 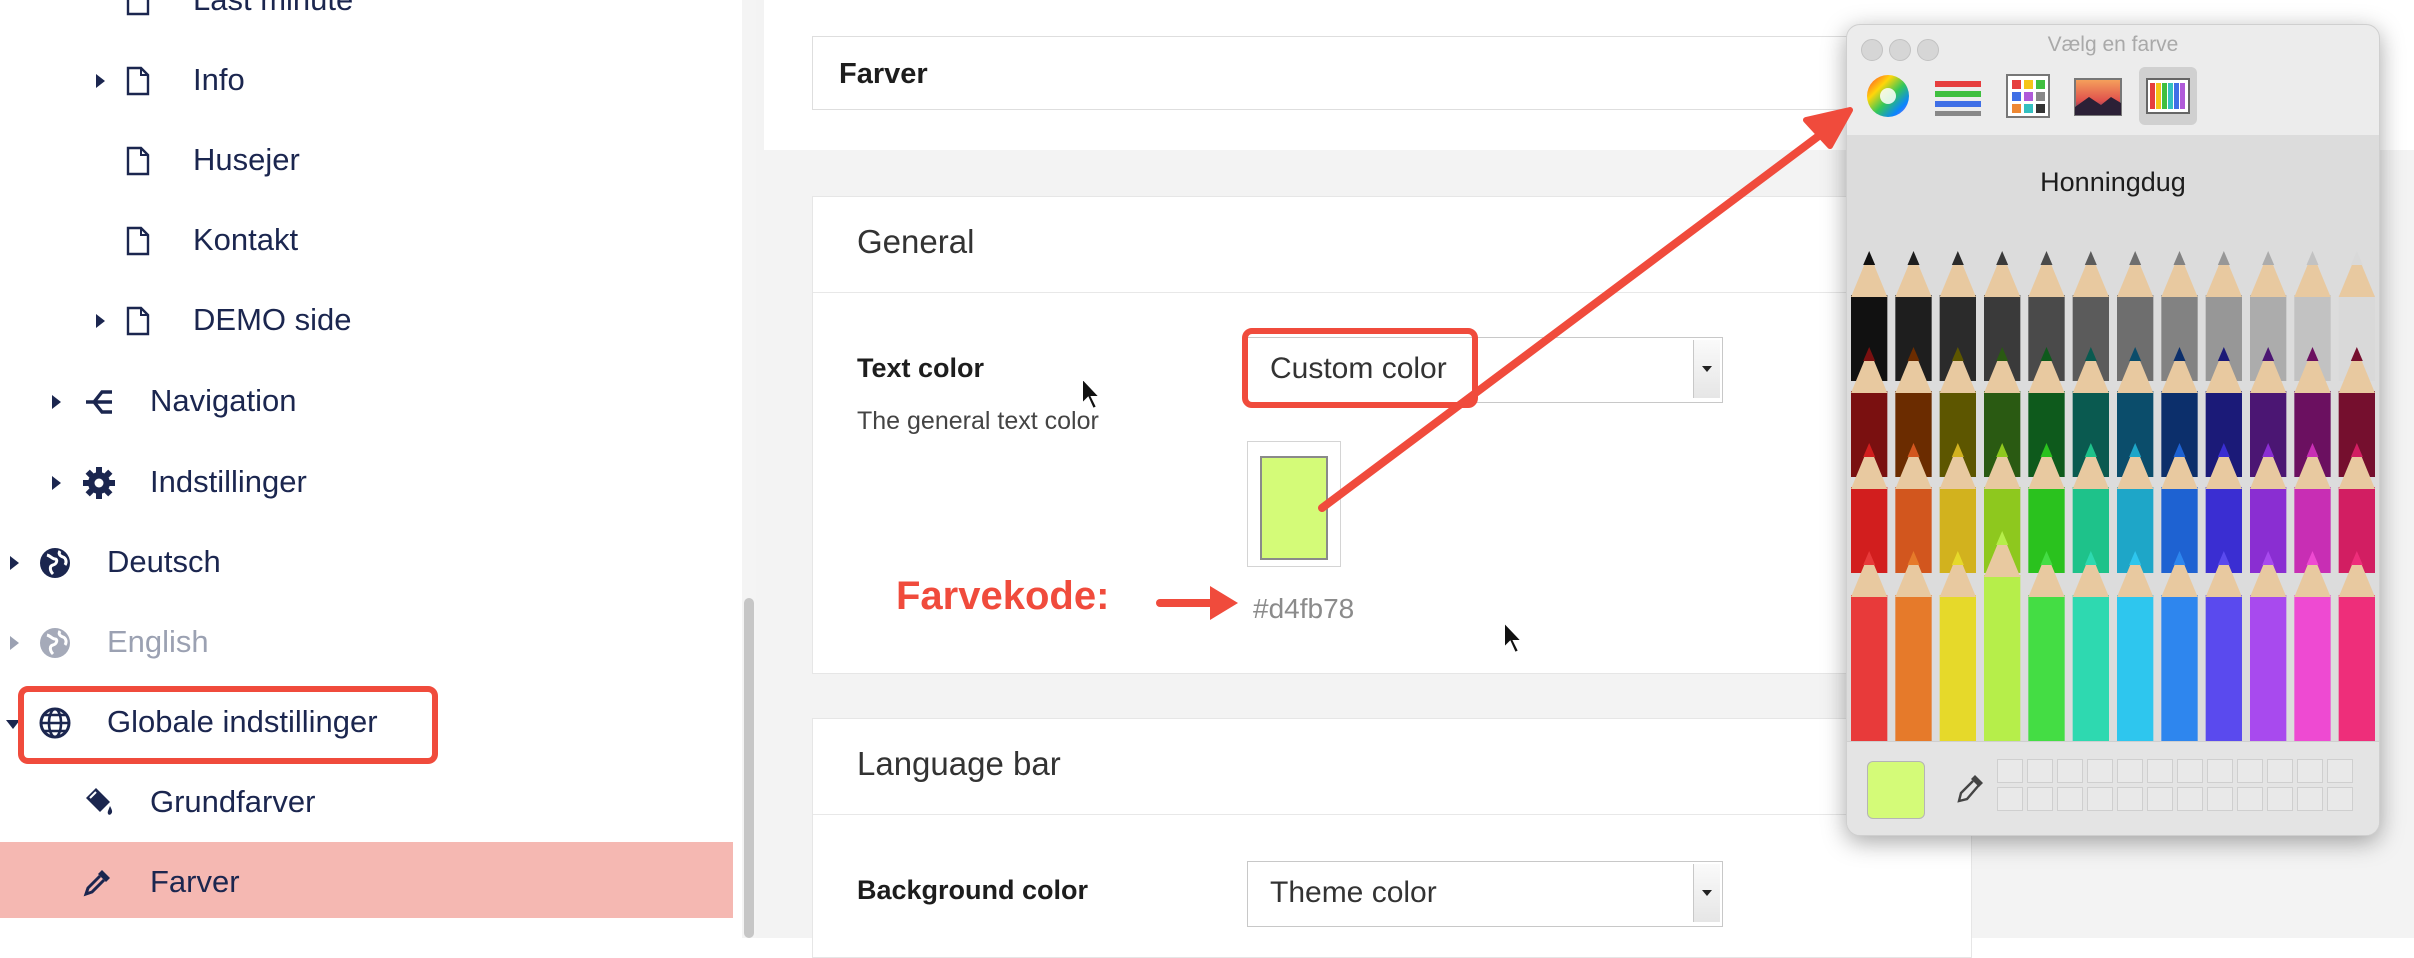 I want to click on annotation-highlight-box, so click(x=228, y=725).